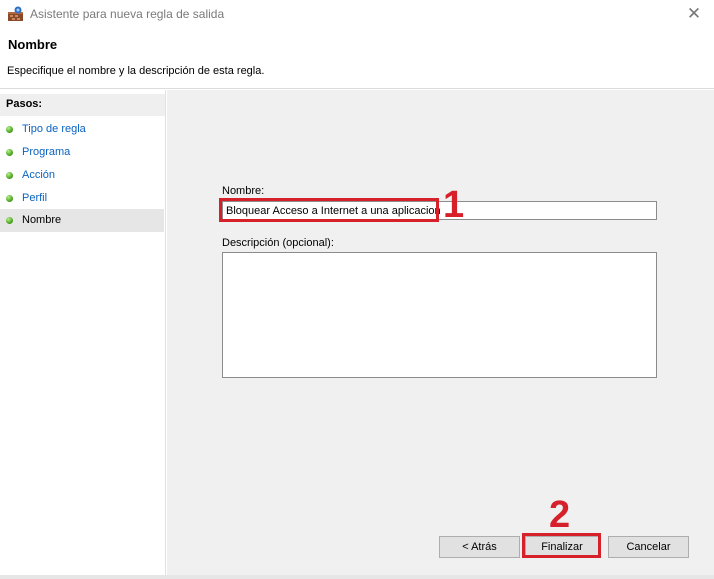  What do you see at coordinates (54, 129) in the screenshot?
I see `step-label: Tipo de regla` at bounding box center [54, 129].